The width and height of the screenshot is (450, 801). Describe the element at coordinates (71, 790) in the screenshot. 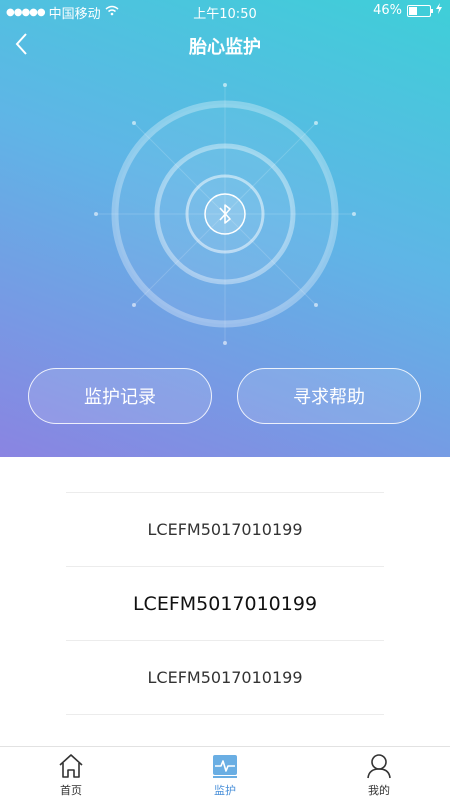

I see `tab-home-label: 首页` at that location.